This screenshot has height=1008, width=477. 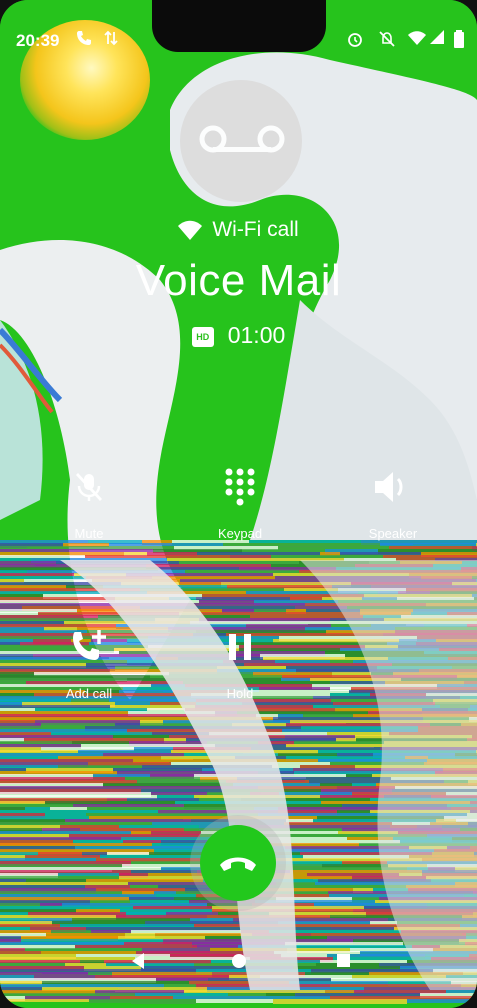 What do you see at coordinates (238, 335) in the screenshot?
I see `call-timer: HD 01:00` at bounding box center [238, 335].